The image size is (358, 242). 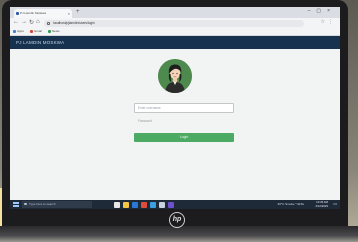 I want to click on app-icon, so click(x=171, y=204).